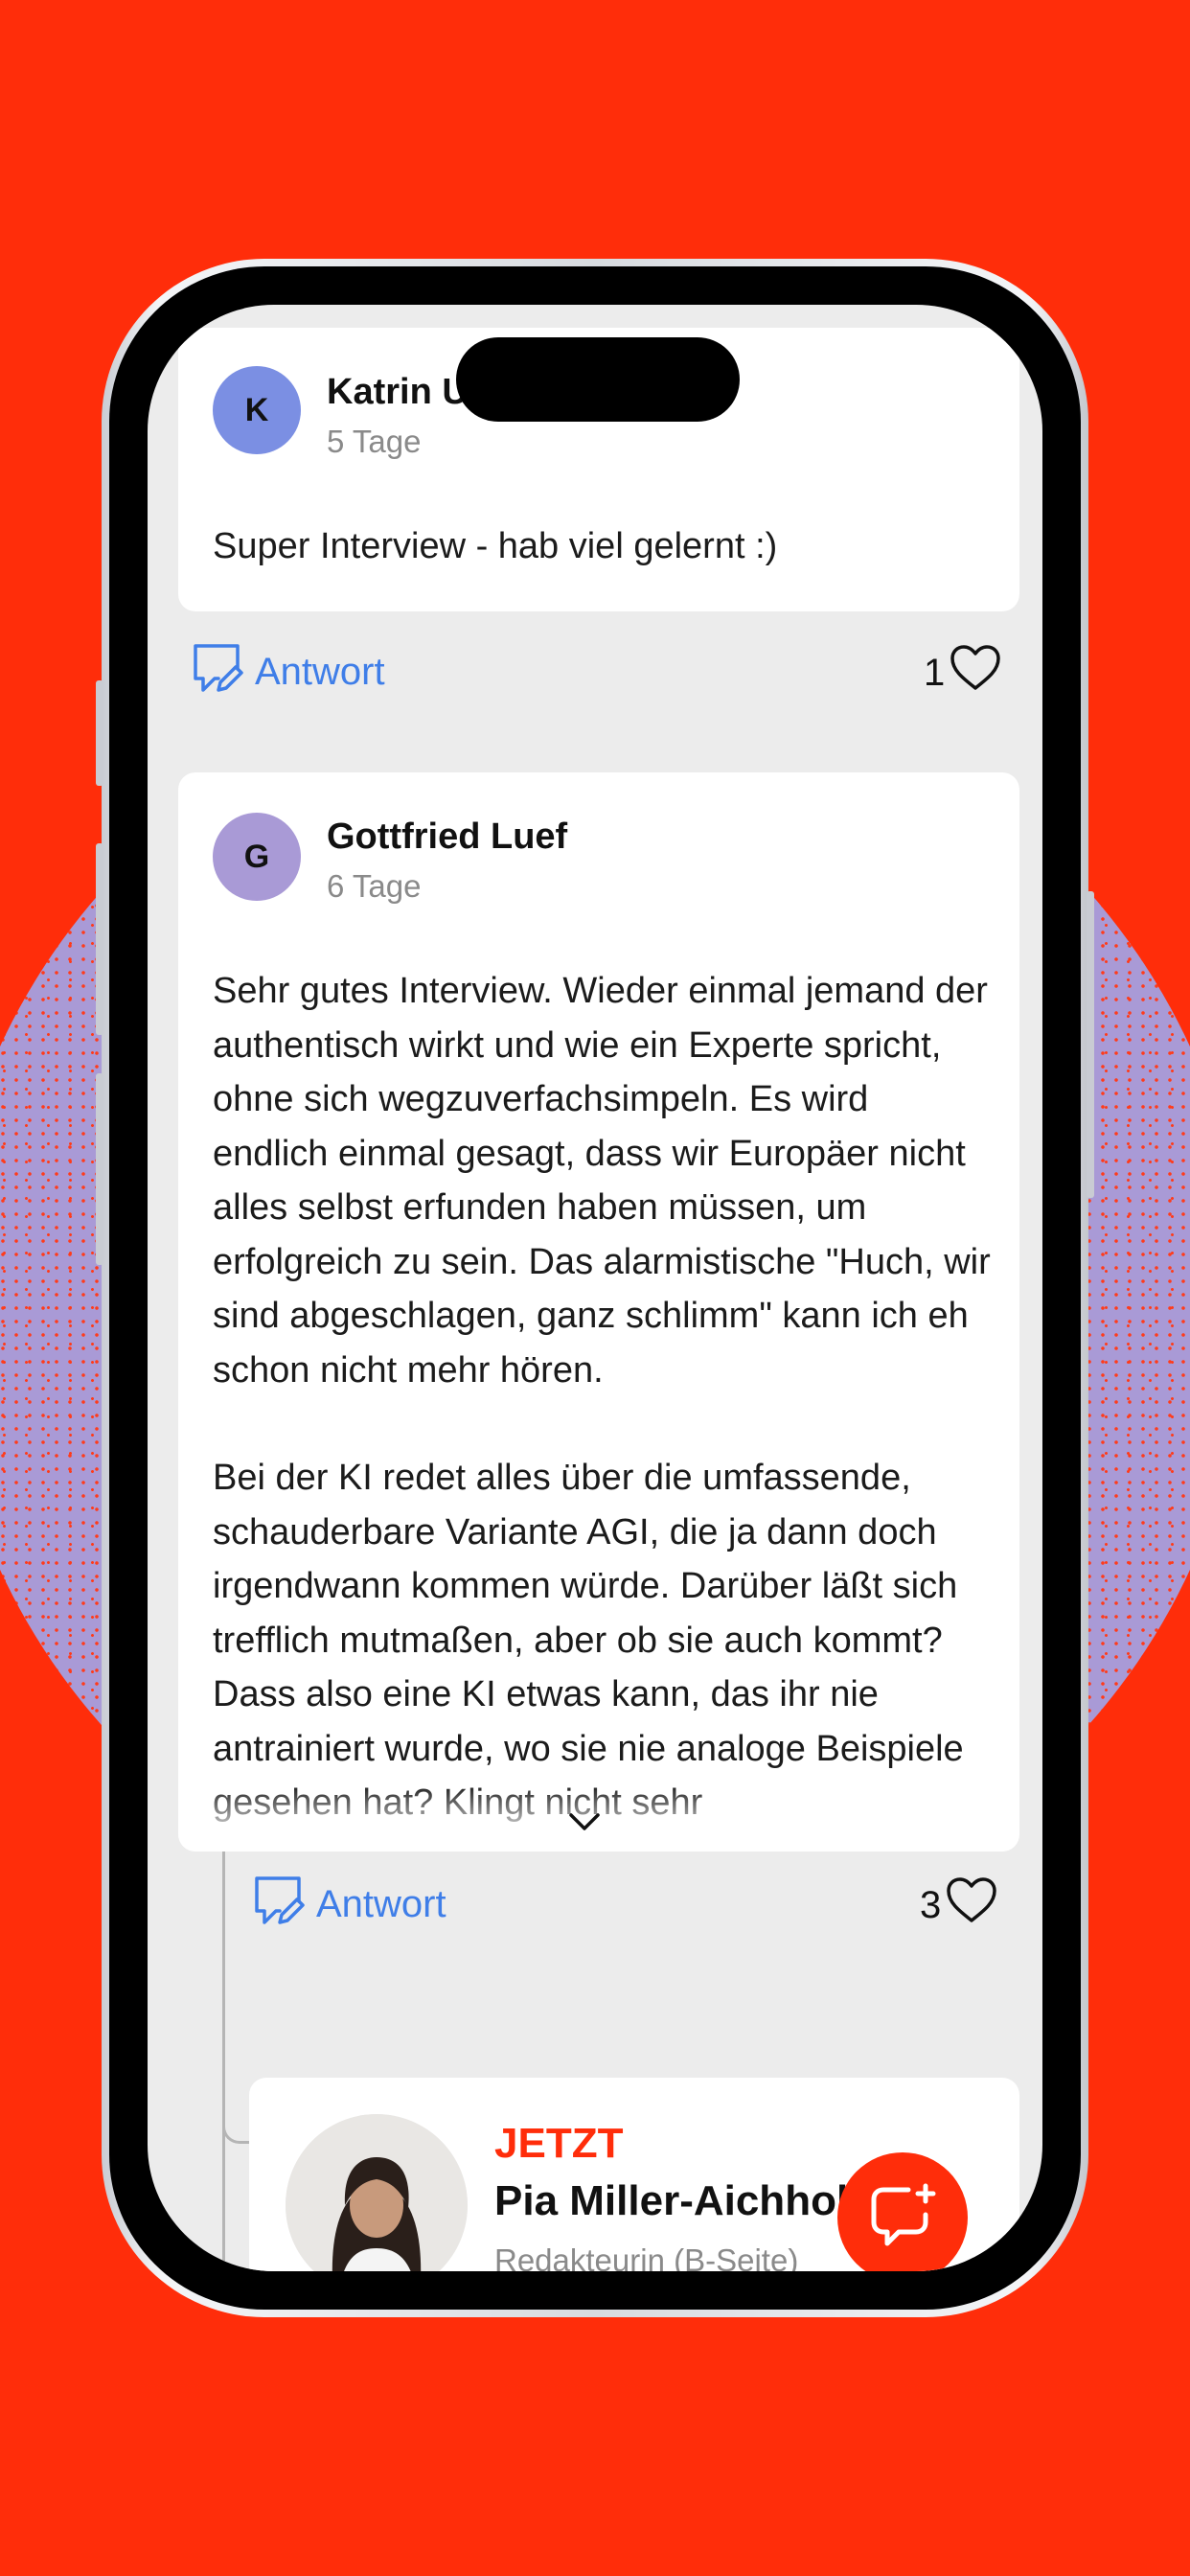  I want to click on like-button: 3, so click(959, 1905).